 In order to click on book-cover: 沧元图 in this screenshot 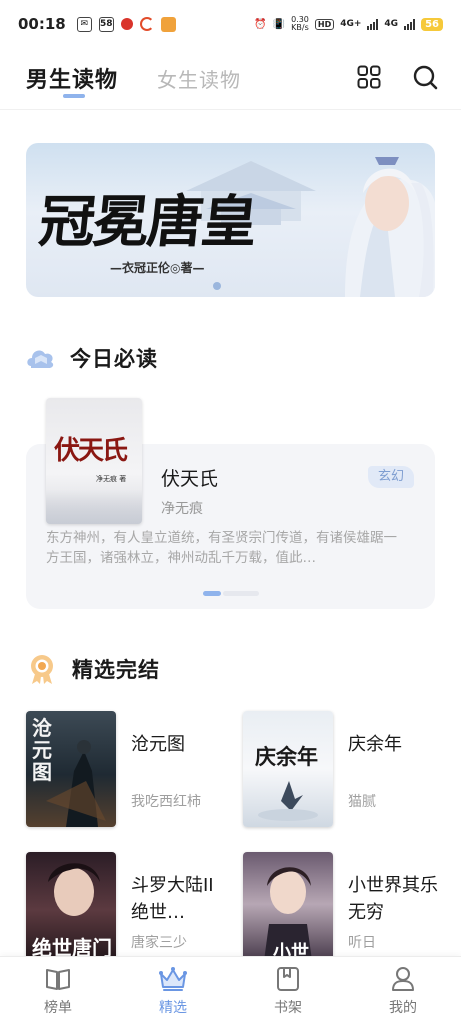, I will do `click(71, 769)`.